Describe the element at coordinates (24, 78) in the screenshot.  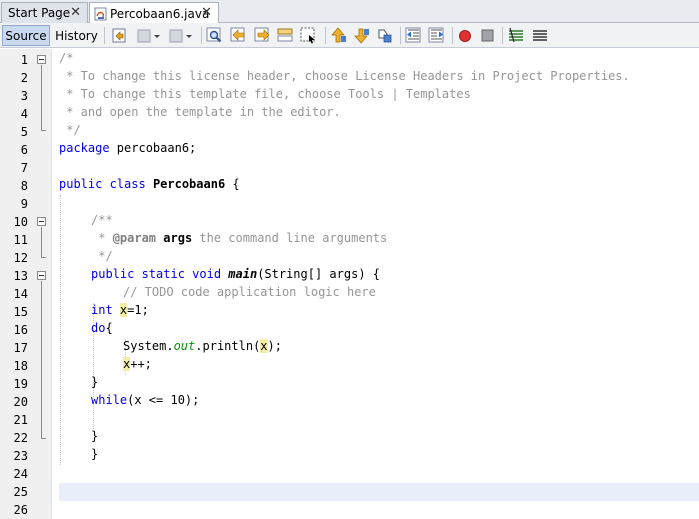
I see `line-number: 2` at that location.